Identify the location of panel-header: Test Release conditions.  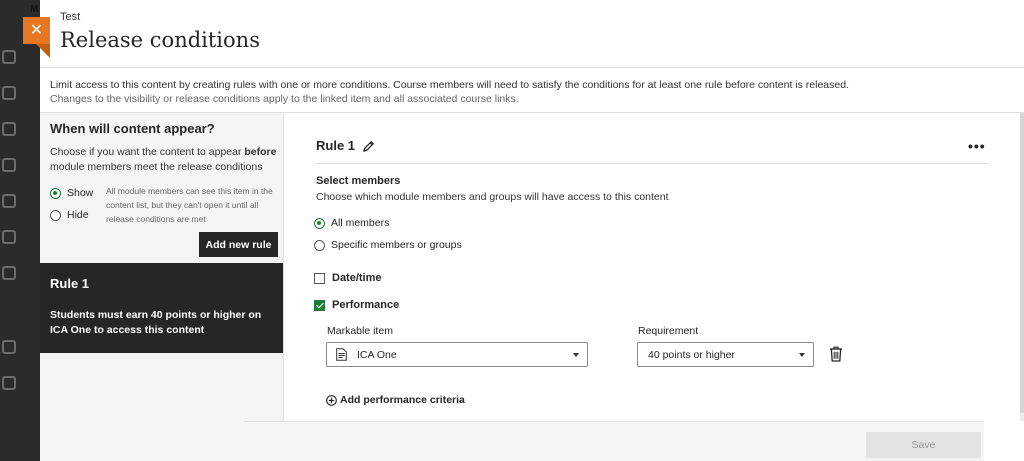
(532, 34).